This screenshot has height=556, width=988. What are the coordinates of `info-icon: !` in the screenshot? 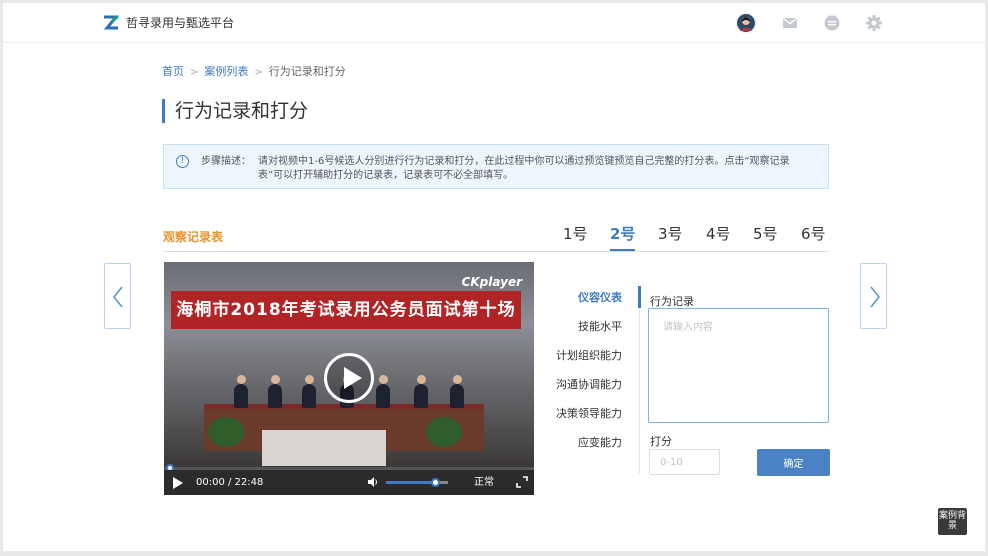 It's located at (182, 161).